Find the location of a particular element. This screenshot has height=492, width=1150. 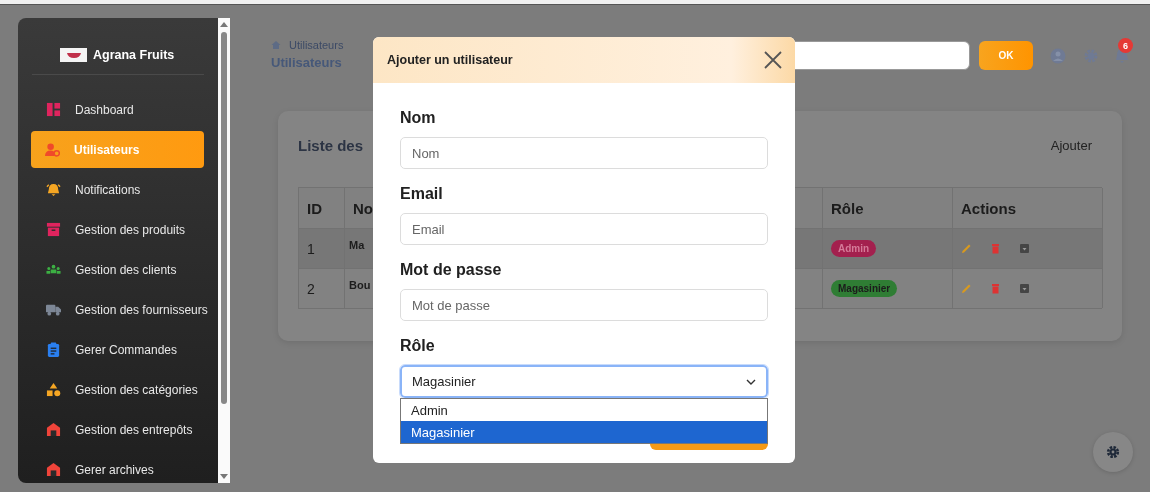

input-field: Nom is located at coordinates (584, 153).